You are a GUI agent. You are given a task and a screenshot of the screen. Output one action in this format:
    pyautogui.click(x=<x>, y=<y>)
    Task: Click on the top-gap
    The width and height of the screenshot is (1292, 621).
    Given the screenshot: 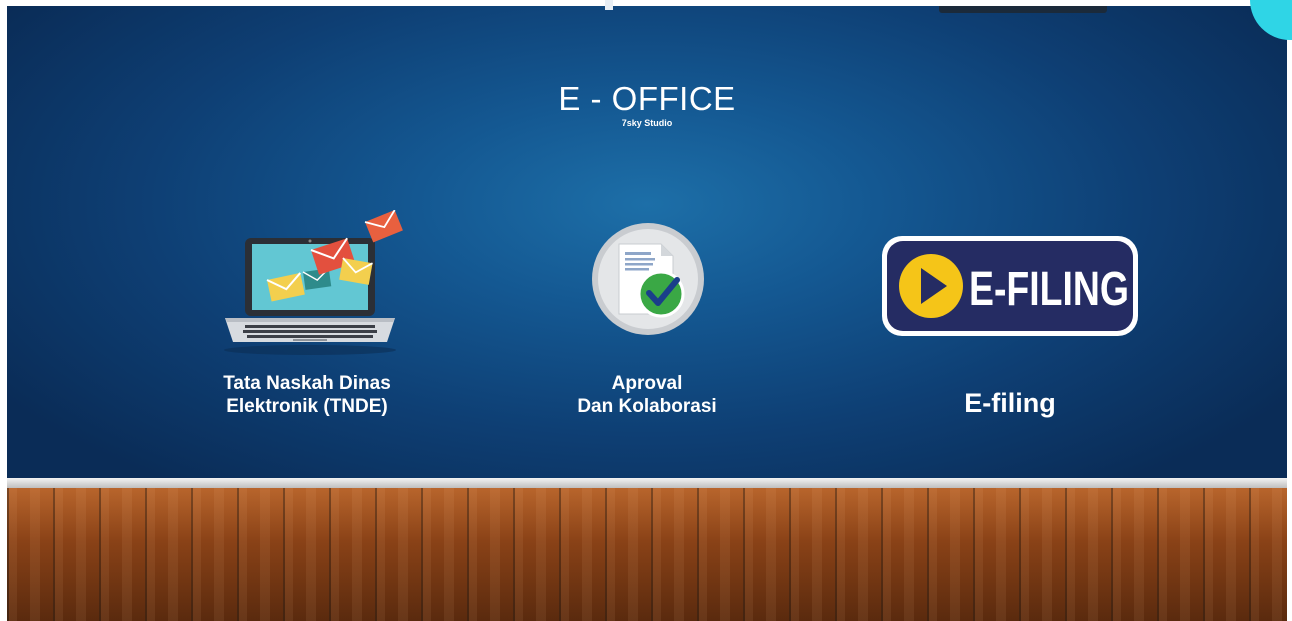 What is the action you would take?
    pyautogui.click(x=609, y=5)
    